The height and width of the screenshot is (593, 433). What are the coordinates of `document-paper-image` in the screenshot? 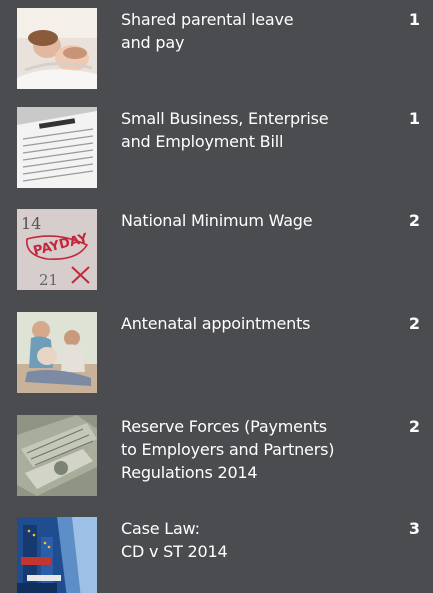 It's located at (57, 147).